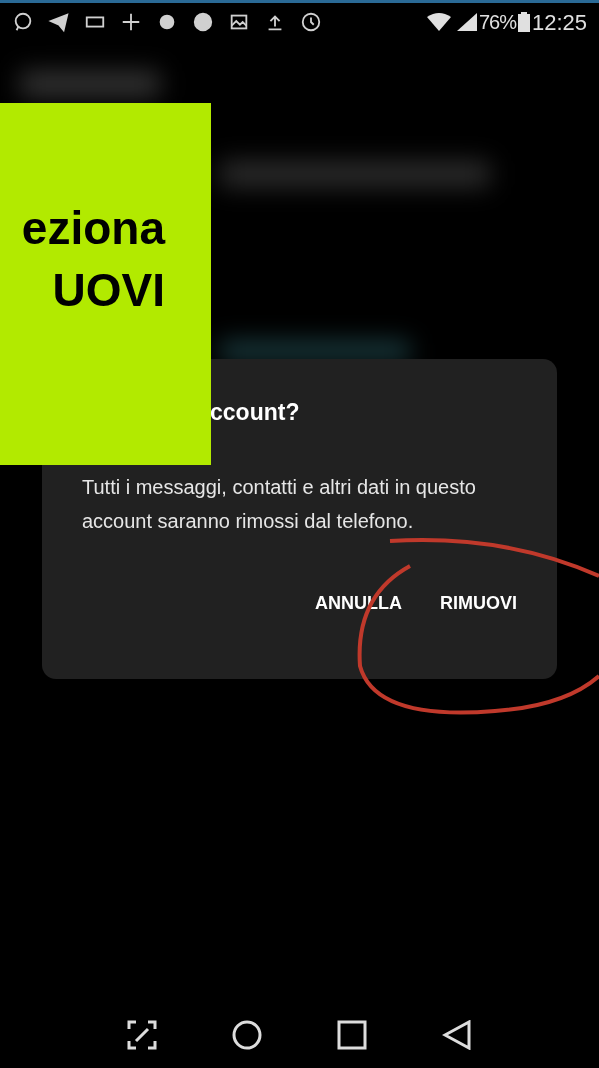  What do you see at coordinates (108, 290) in the screenshot?
I see `banner-text: UOVI` at bounding box center [108, 290].